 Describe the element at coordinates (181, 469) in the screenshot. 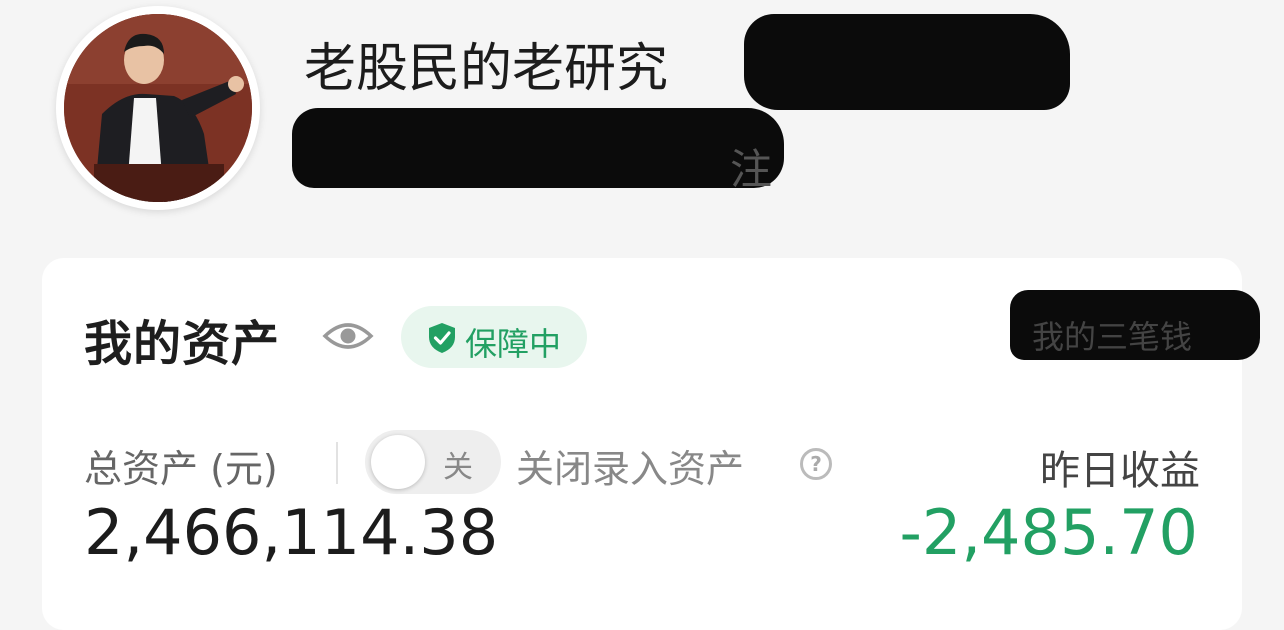

I see `total-assets-label: 总资产 (元)` at that location.